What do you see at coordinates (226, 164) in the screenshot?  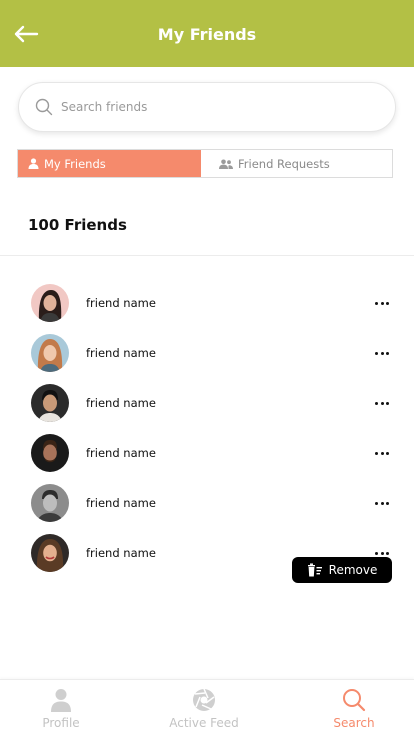 I see `people-icon` at bounding box center [226, 164].